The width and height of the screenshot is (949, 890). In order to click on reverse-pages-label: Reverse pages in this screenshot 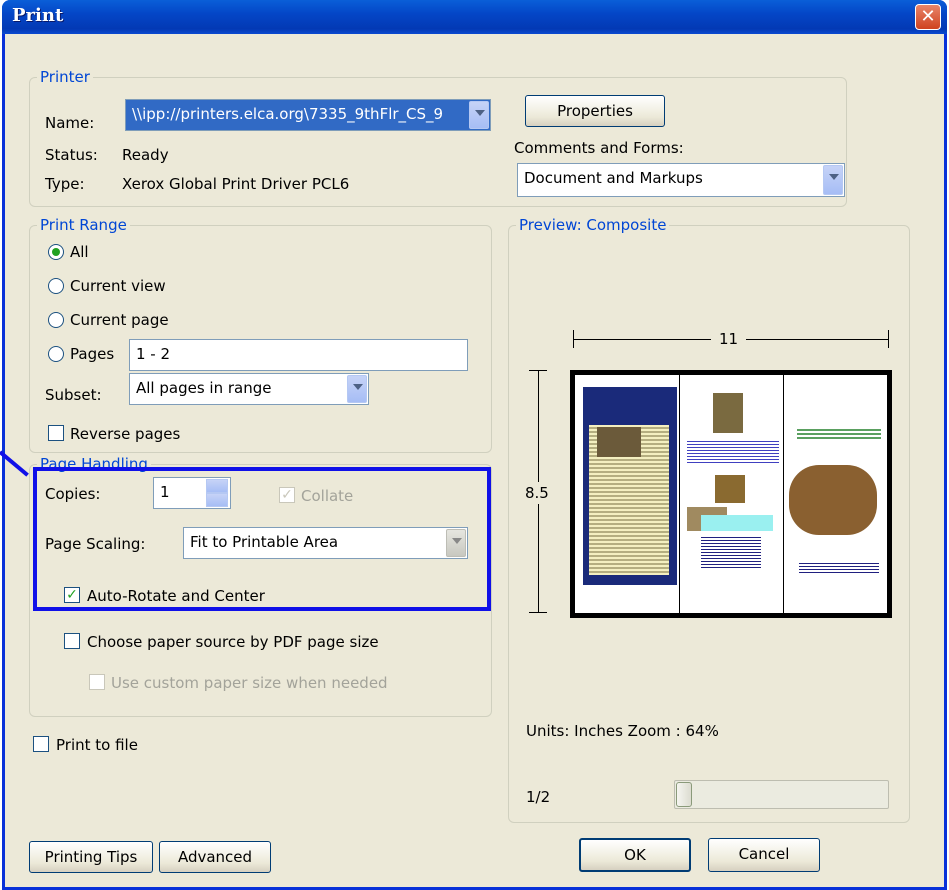, I will do `click(125, 434)`.